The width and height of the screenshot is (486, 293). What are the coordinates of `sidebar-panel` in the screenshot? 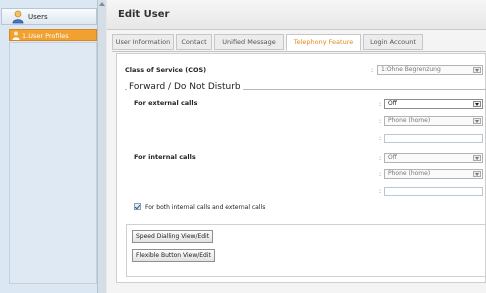 It's located at (53, 163).